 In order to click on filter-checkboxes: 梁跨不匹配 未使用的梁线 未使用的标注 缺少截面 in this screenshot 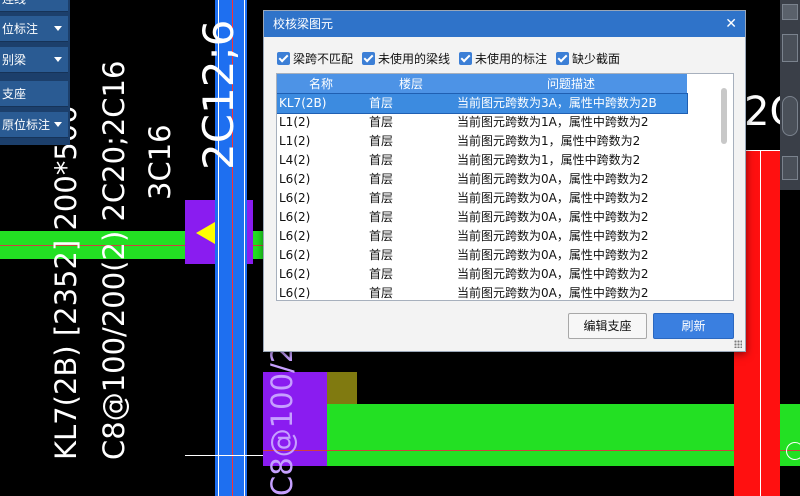, I will do `click(453, 58)`.